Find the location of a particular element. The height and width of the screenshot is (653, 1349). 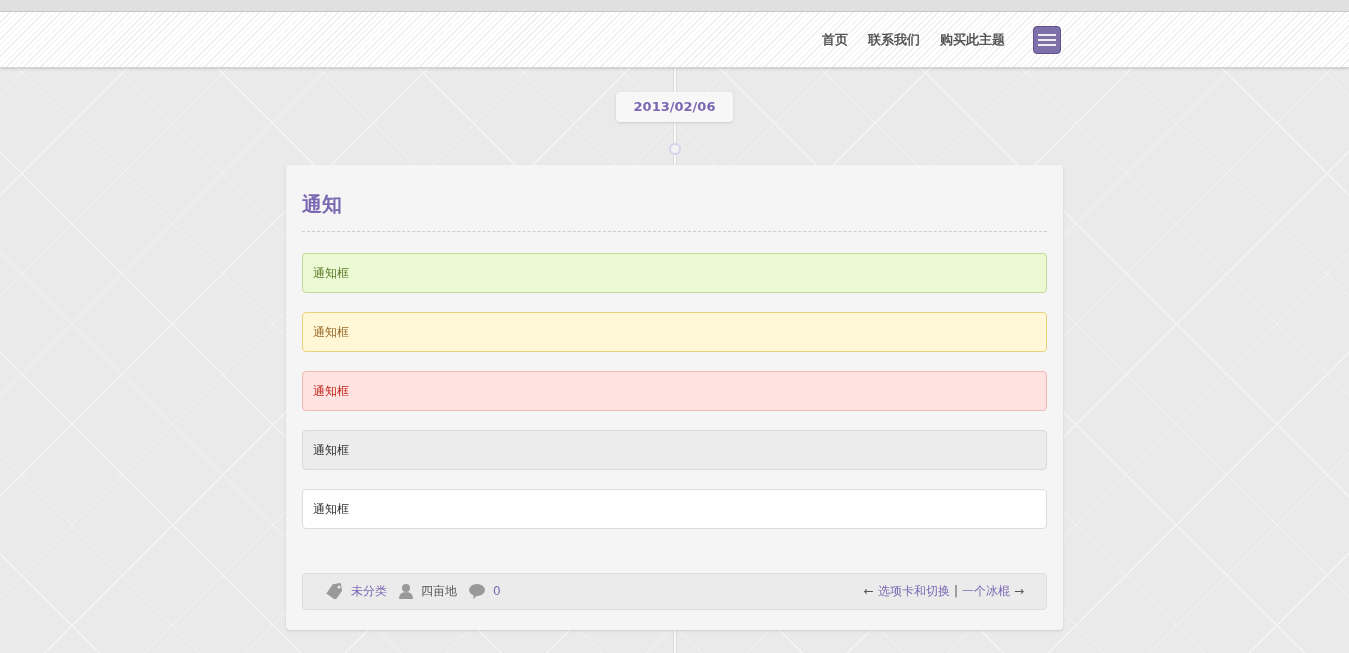

tag-icon is located at coordinates (335, 591).